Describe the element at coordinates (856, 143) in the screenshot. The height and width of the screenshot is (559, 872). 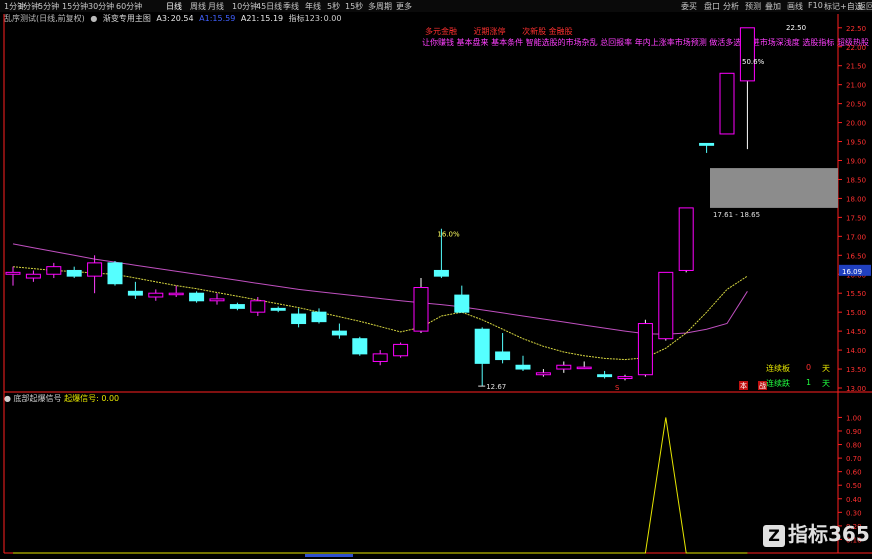
I see `y-tick-label: 19.50` at that location.